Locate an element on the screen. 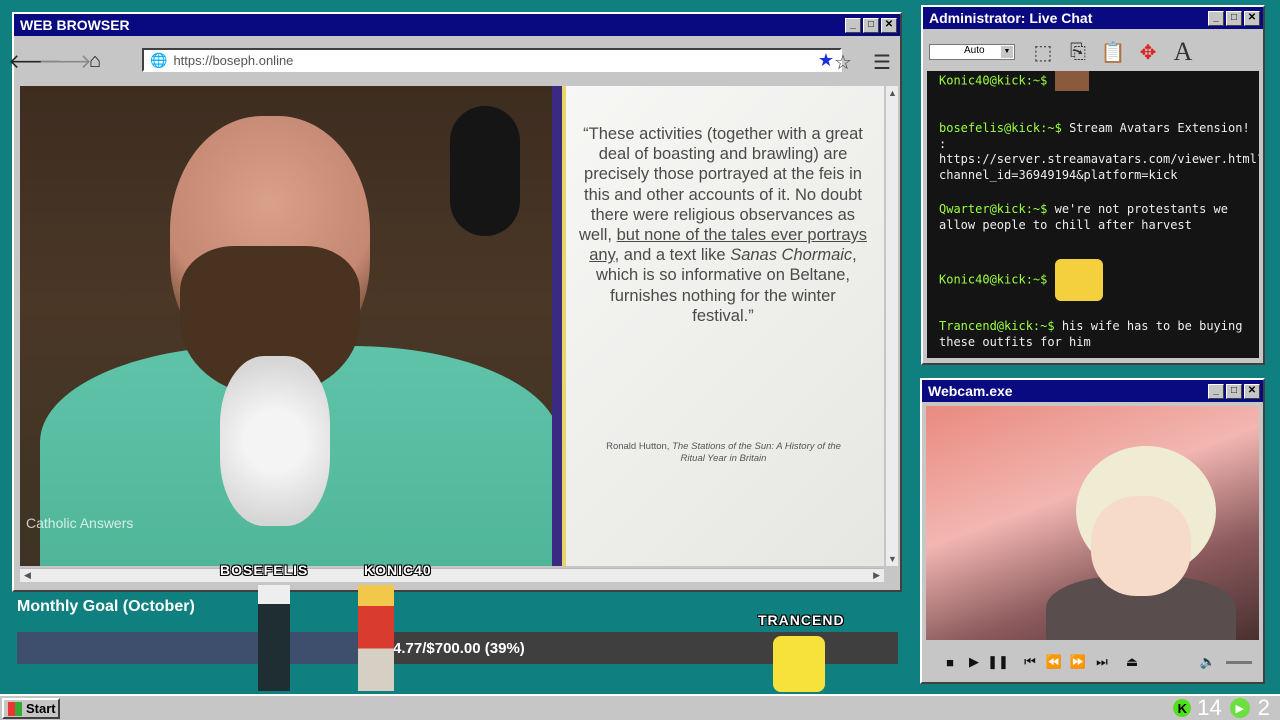 The height and width of the screenshot is (720, 1280). chat-titlebar: Administrator: Live Chat _ □ ✕ is located at coordinates (1093, 18).